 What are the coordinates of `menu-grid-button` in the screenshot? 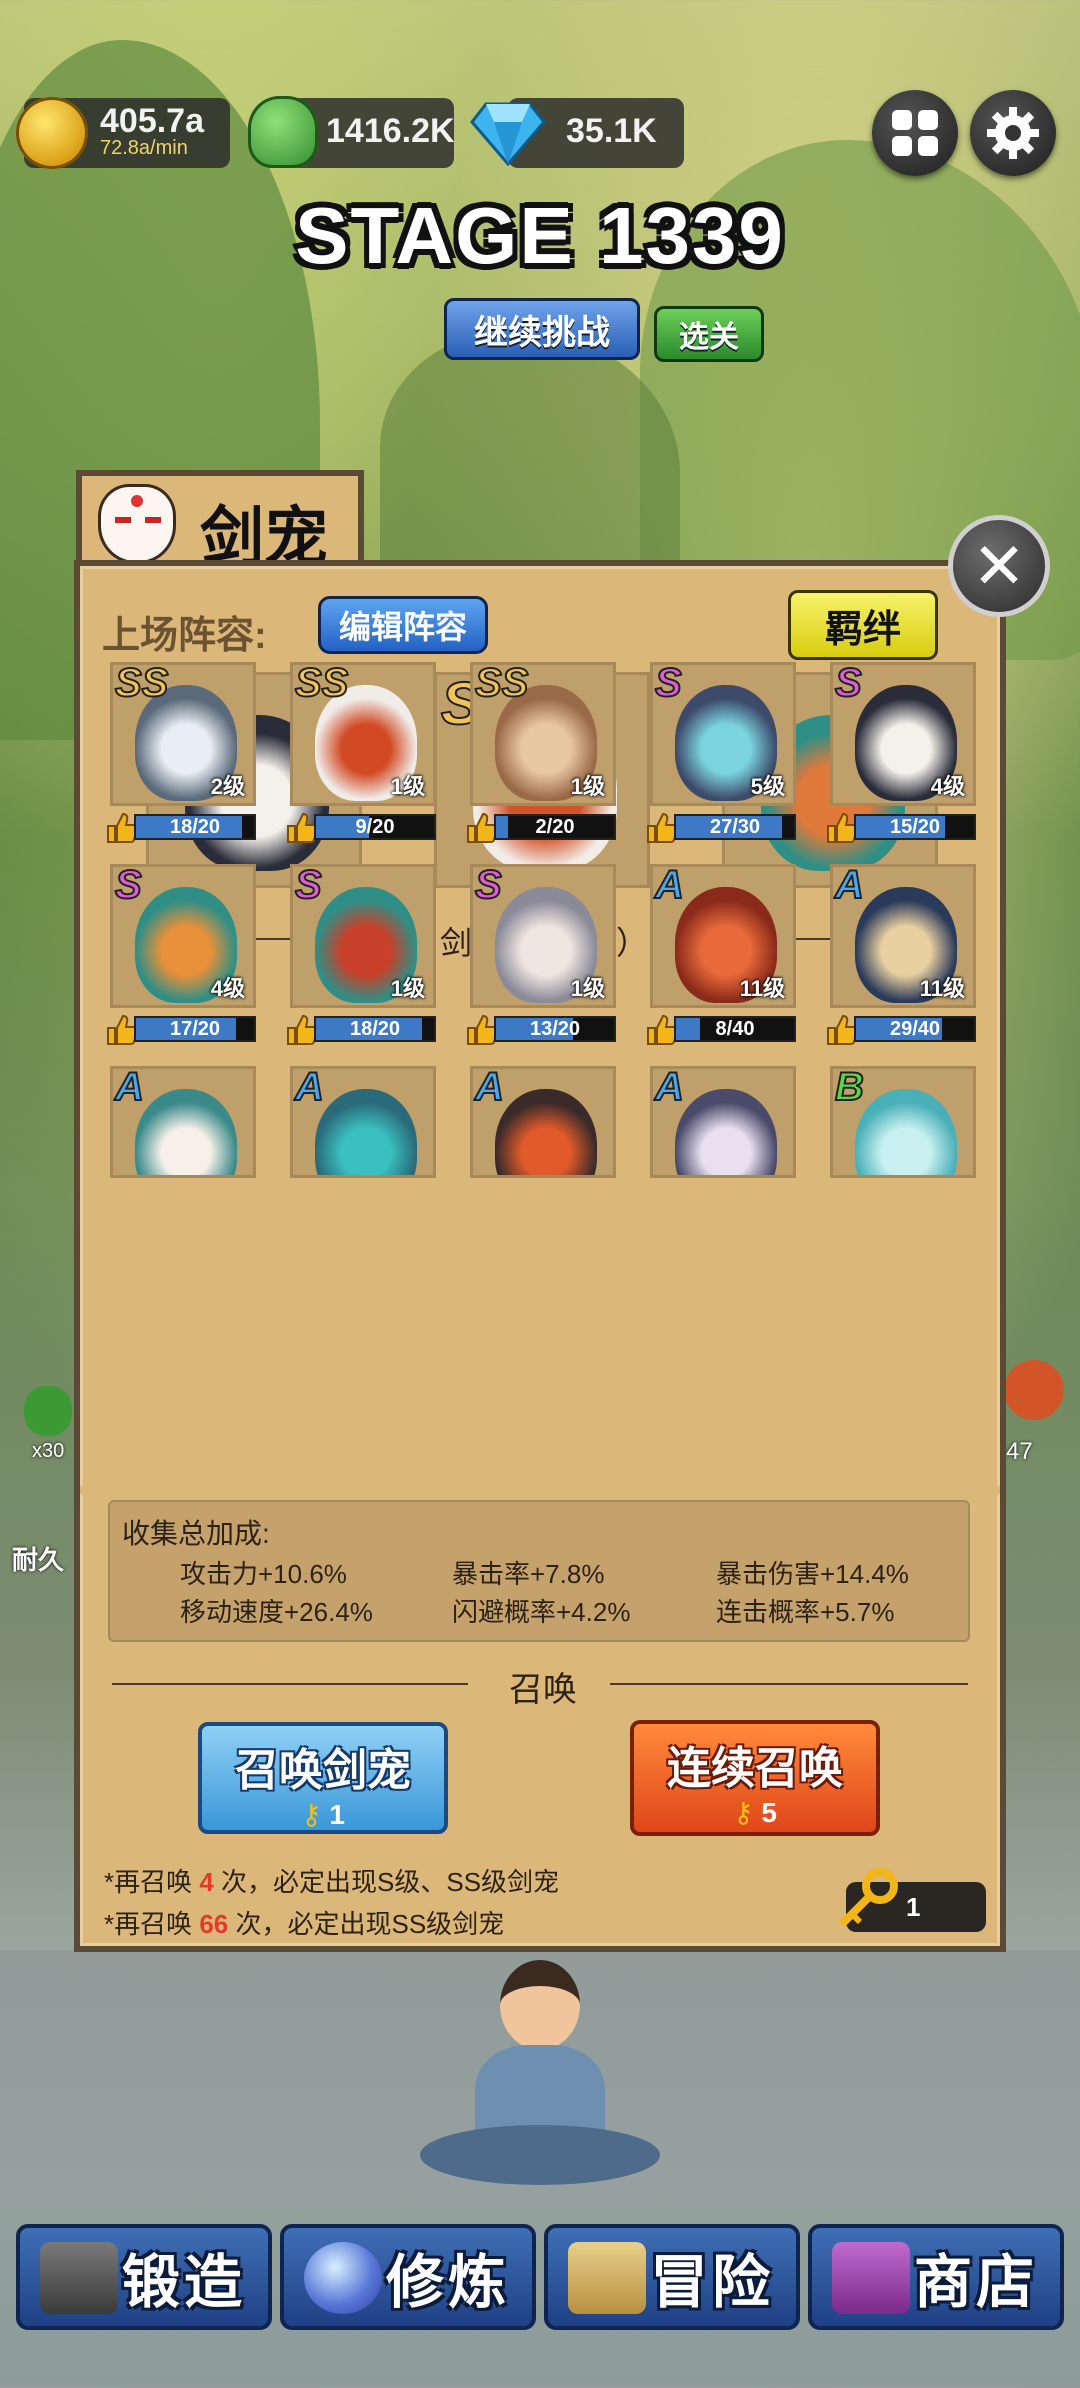 It's located at (915, 133).